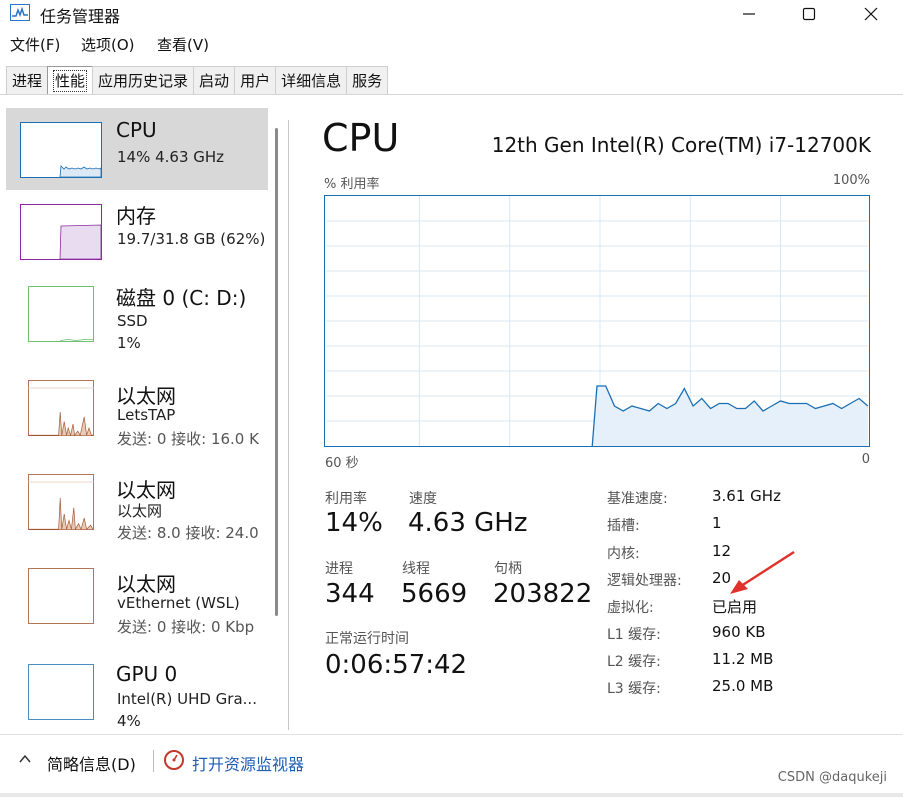 The image size is (903, 797). I want to click on tab-label: 进程, so click(27, 81).